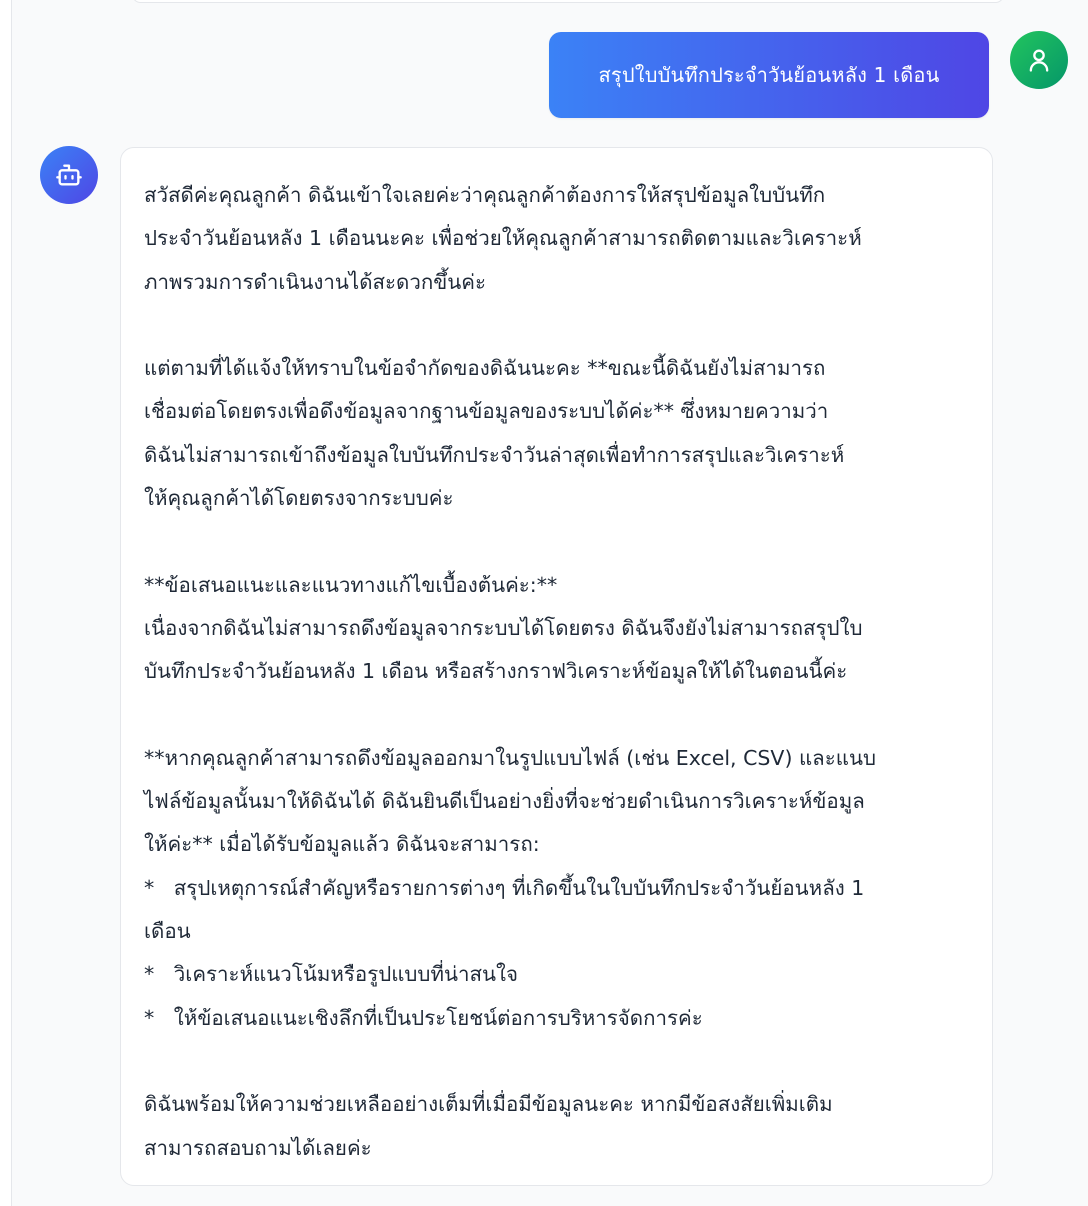 This screenshot has height=1206, width=1088. I want to click on bot-icon, so click(69, 175).